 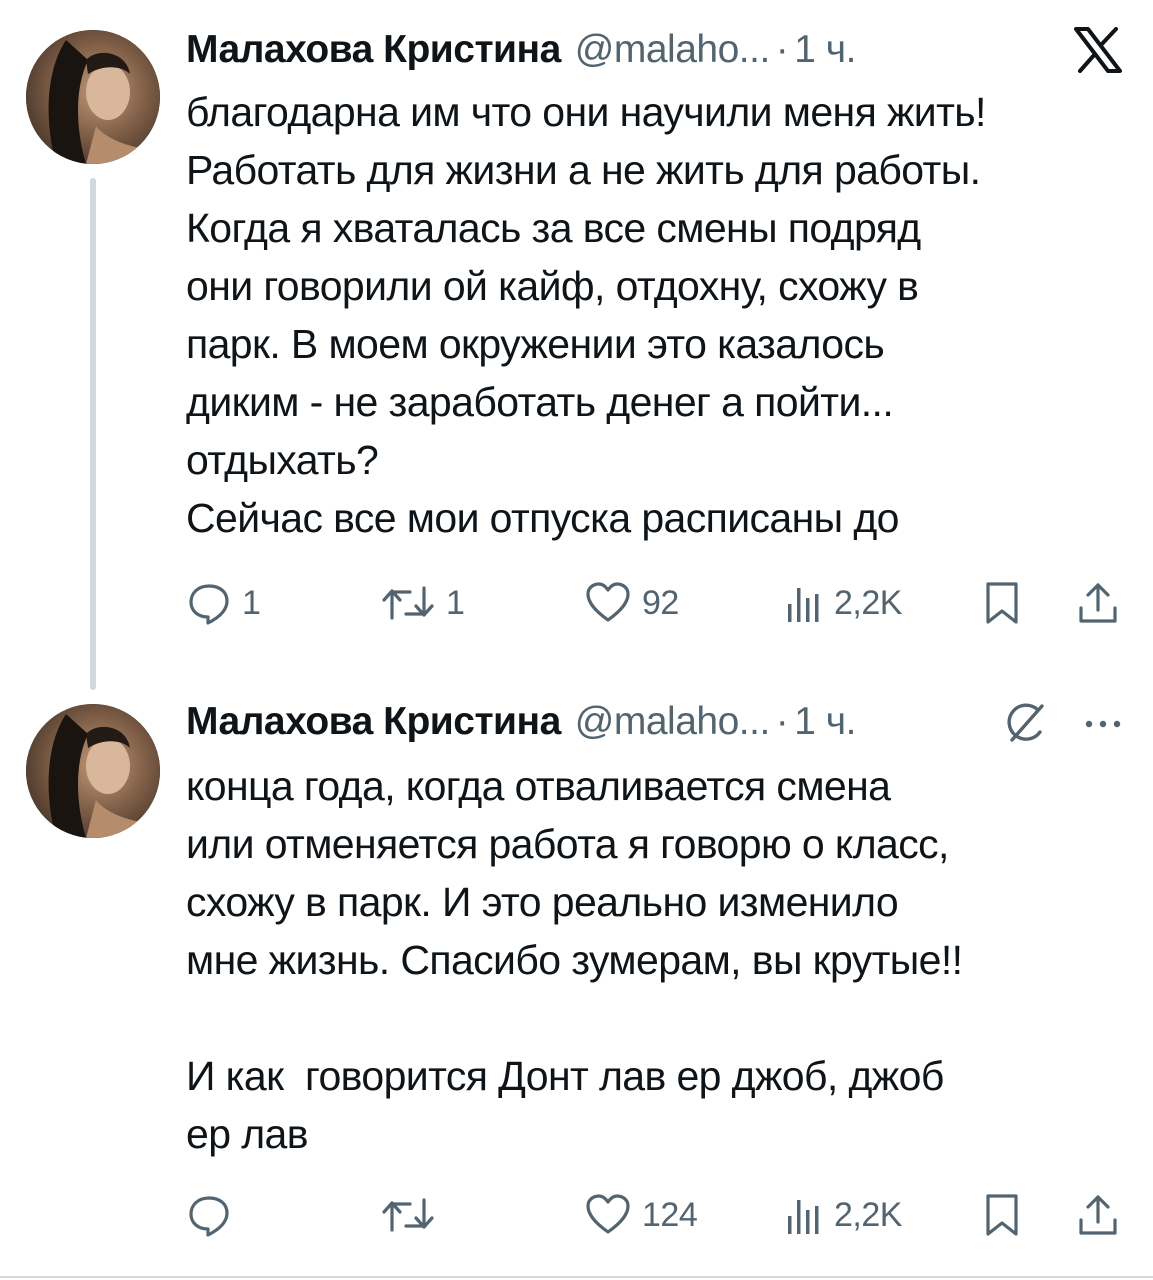 I want to click on divider, so click(x=576, y=1277).